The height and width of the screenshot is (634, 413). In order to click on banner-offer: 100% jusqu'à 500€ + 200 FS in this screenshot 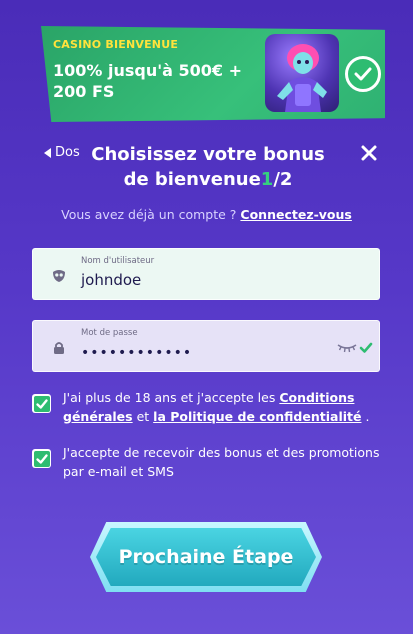, I will do `click(148, 81)`.